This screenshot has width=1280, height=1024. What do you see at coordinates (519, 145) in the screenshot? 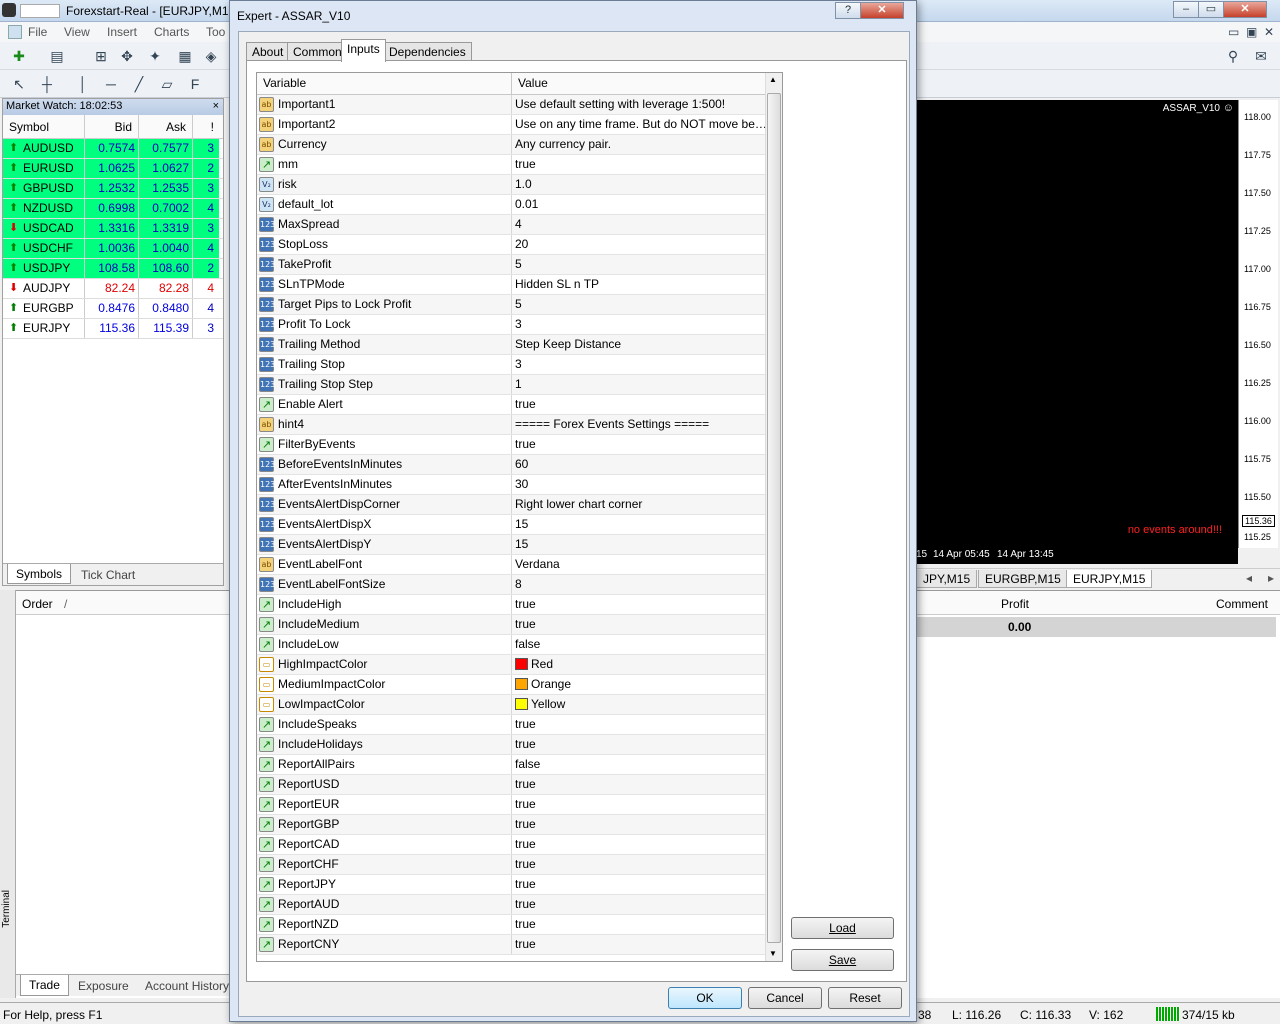
I see `param-row: ab Currency Any currency pair.` at bounding box center [519, 145].